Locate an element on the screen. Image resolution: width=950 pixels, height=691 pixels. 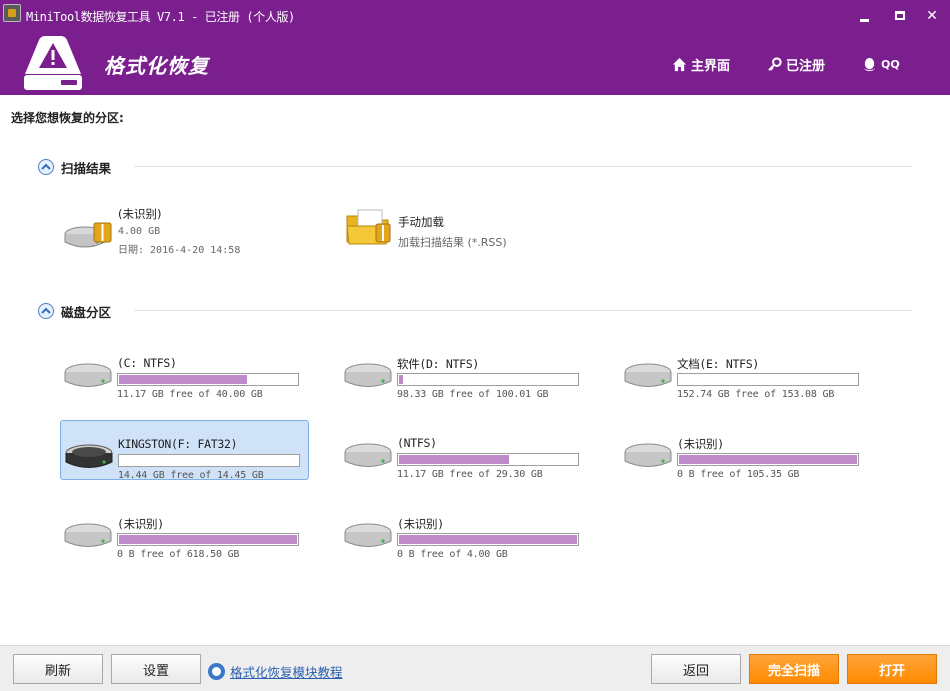
nav-qq-label: QQ is located at coordinates (890, 64).